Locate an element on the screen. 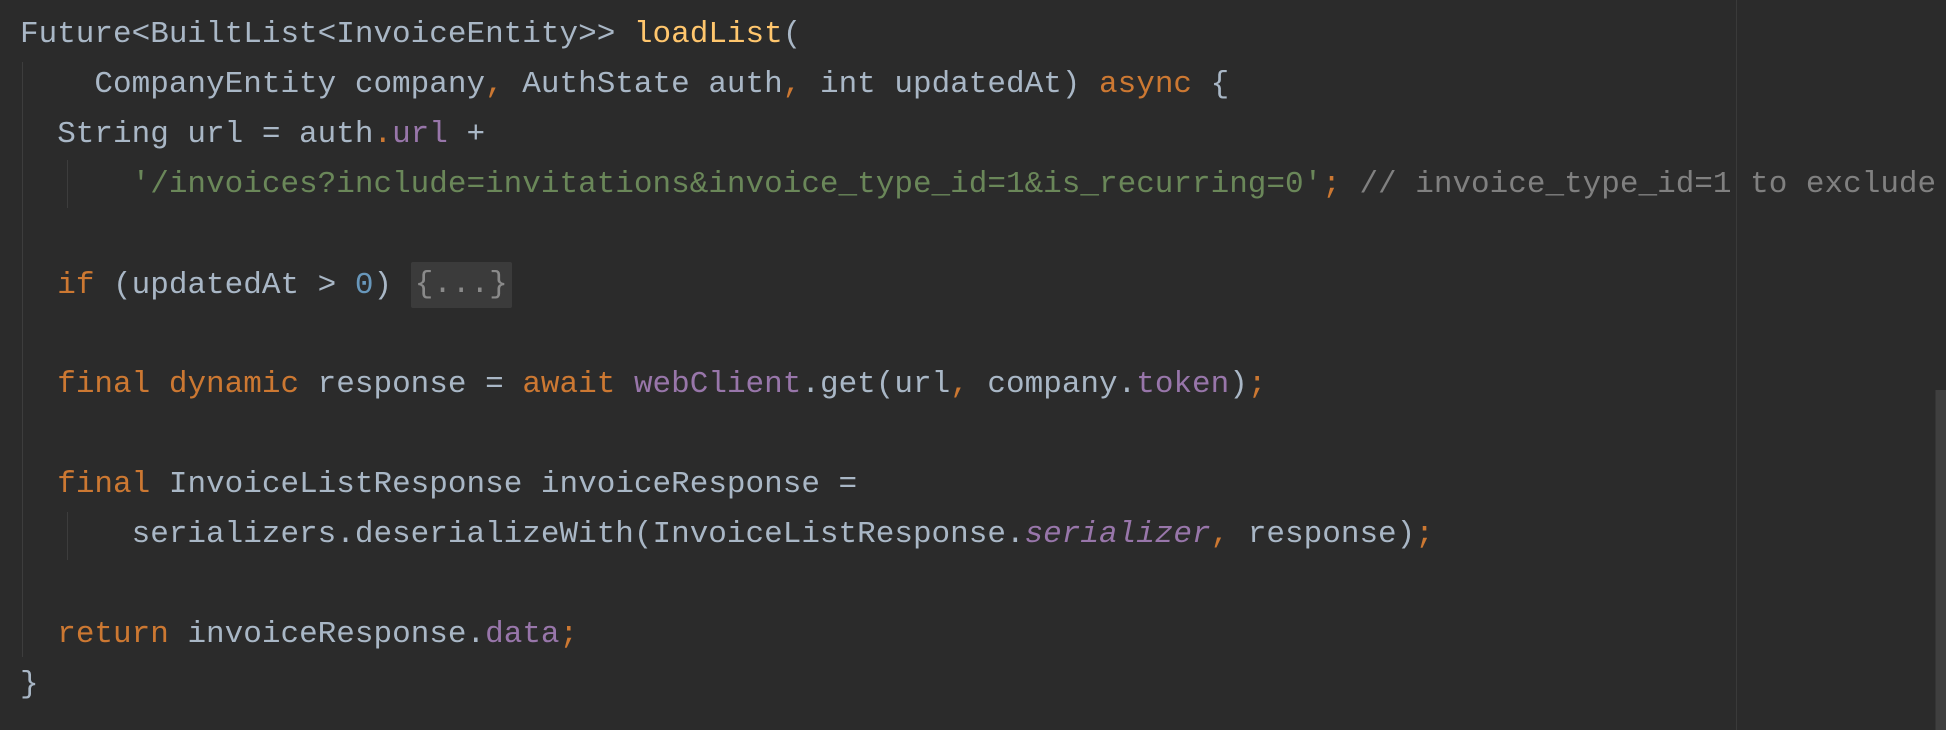 This screenshot has width=1946, height=730. code-token: { is located at coordinates (1220, 84).